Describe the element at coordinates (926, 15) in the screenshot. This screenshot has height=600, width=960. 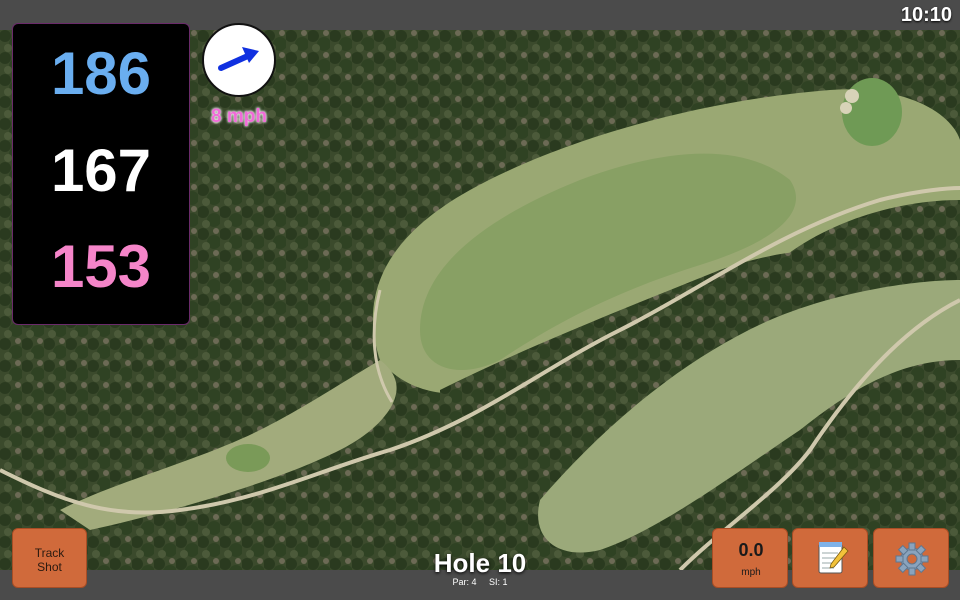
I see `clock-time: 10:10` at that location.